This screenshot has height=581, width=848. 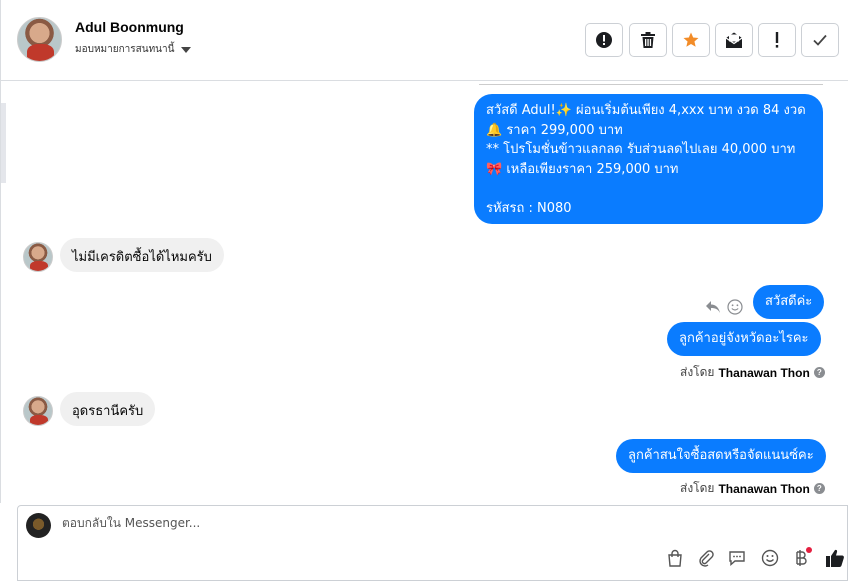 I want to click on done-button, so click(x=820, y=40).